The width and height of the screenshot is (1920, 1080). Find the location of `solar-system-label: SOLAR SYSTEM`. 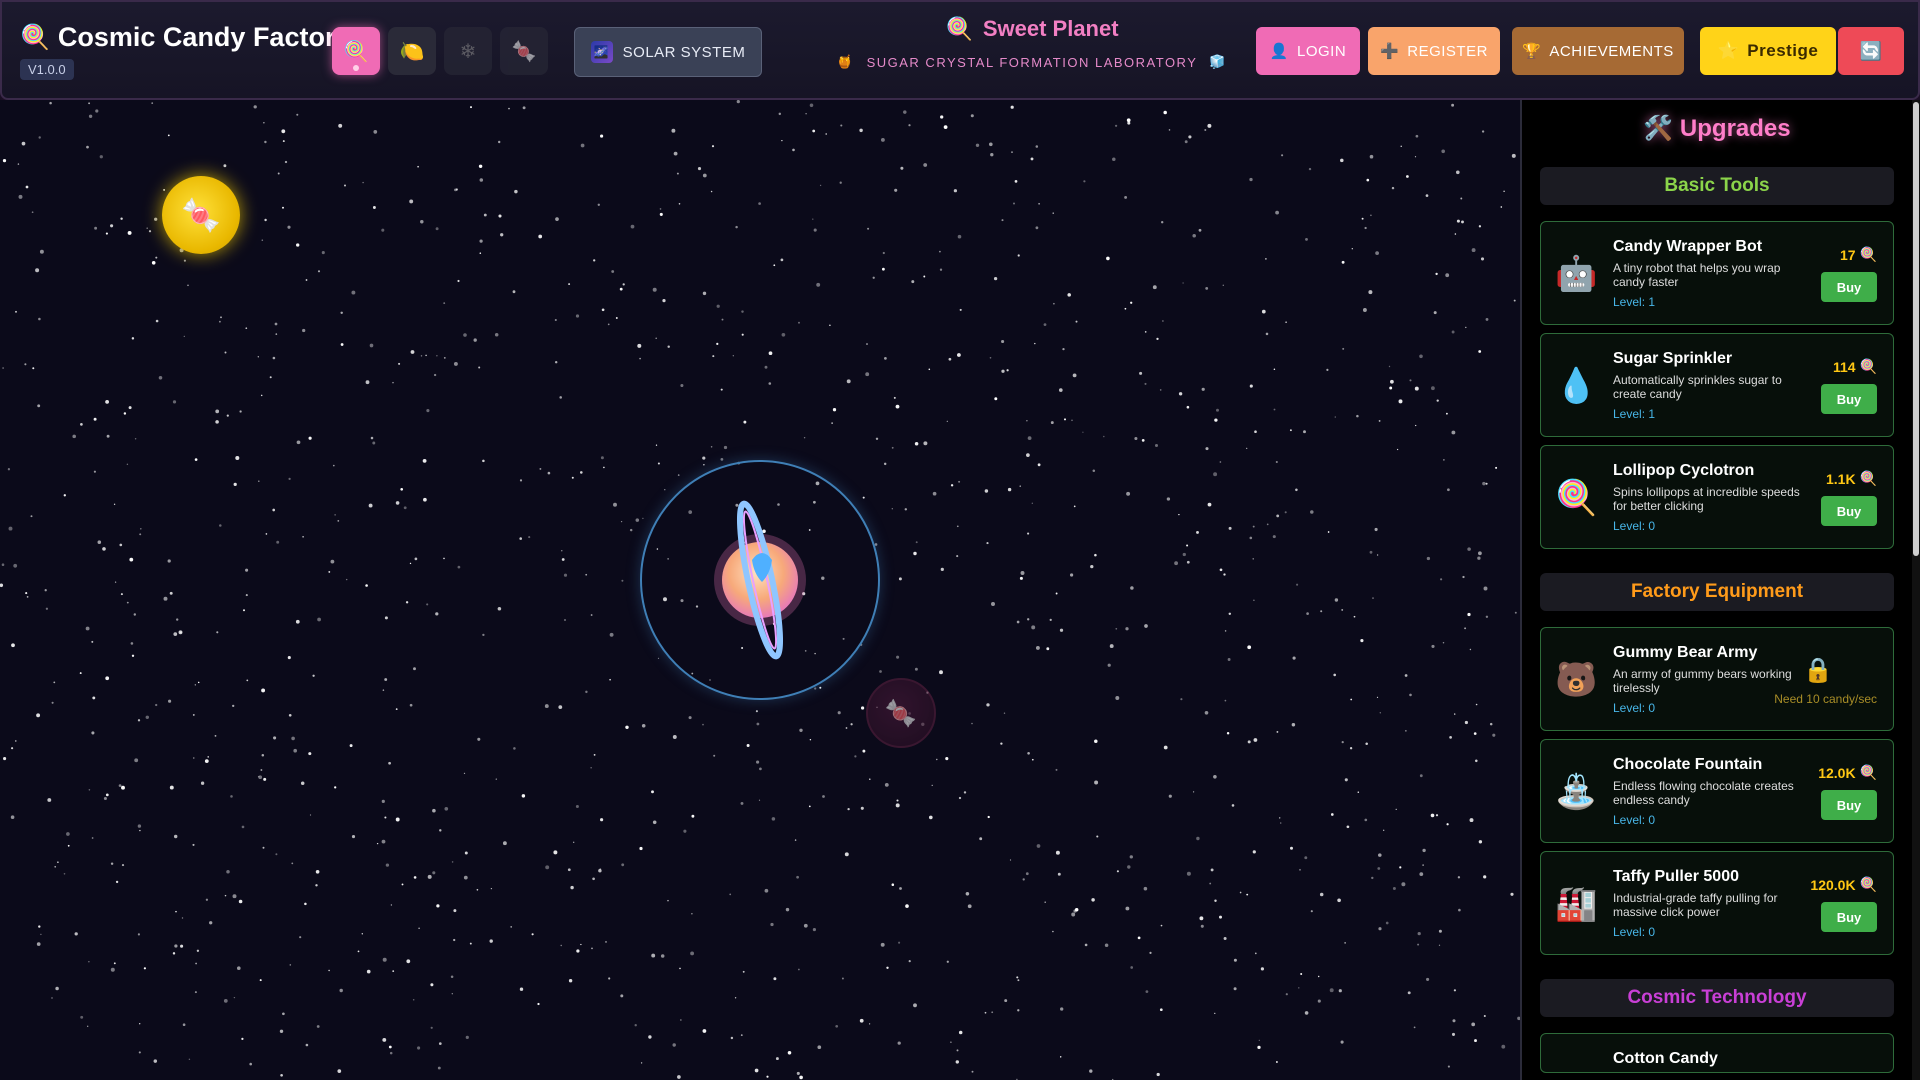

solar-system-label: SOLAR SYSTEM is located at coordinates (684, 52).